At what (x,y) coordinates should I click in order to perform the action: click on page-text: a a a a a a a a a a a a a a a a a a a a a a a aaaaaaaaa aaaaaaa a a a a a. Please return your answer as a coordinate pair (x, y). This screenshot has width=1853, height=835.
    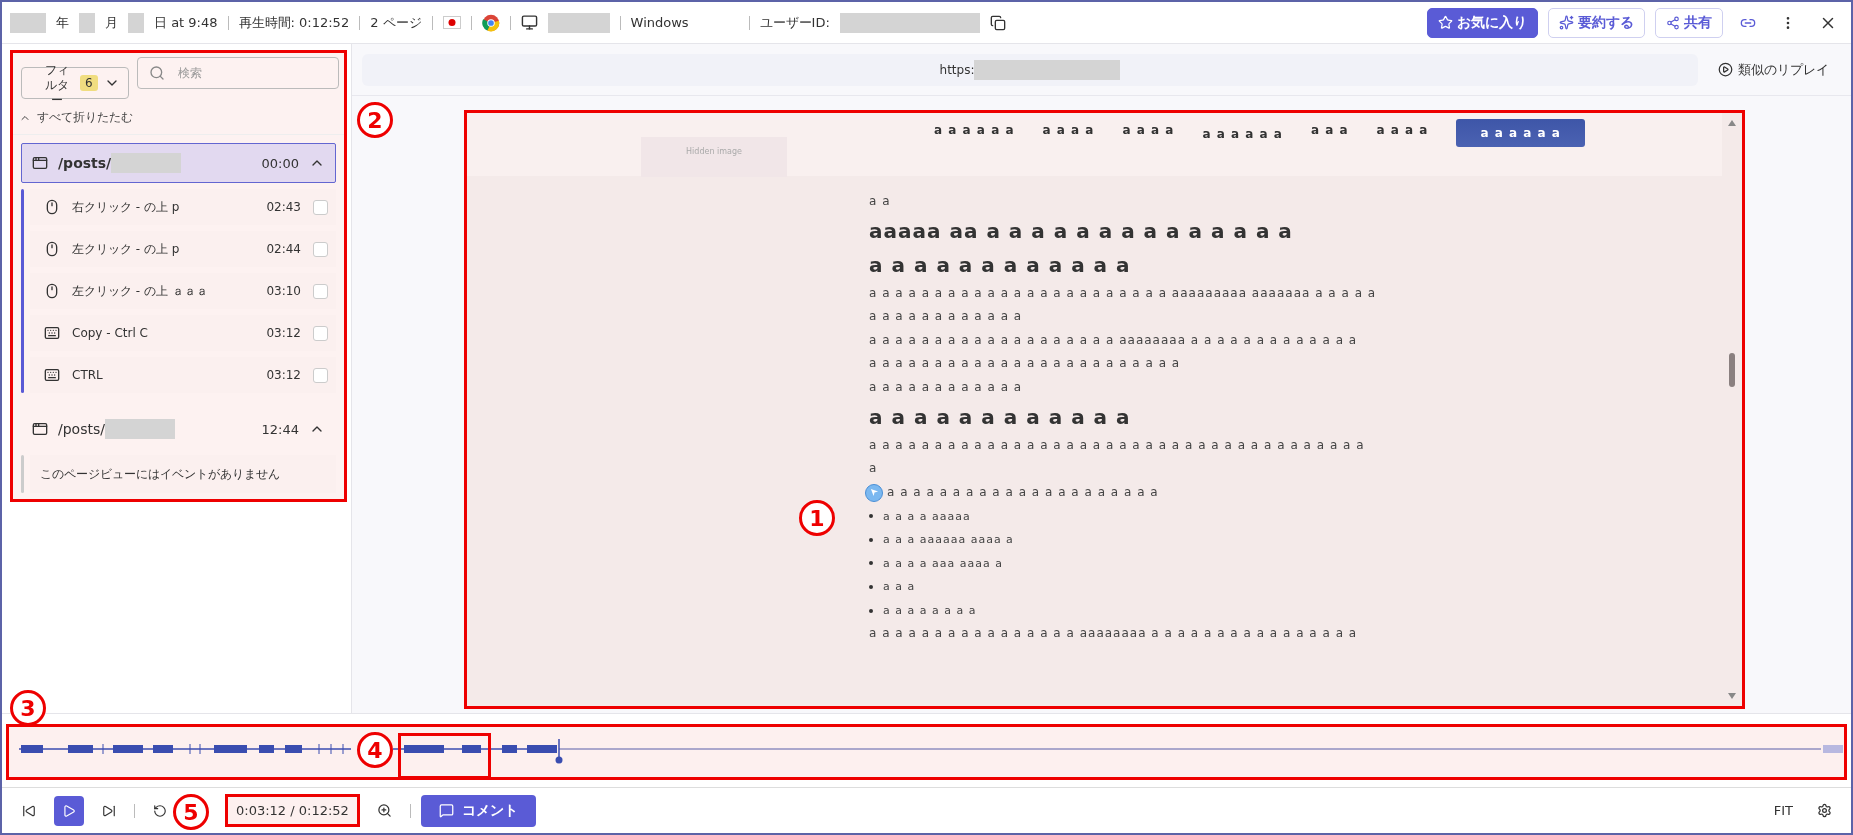
    Looking at the image, I should click on (1123, 293).